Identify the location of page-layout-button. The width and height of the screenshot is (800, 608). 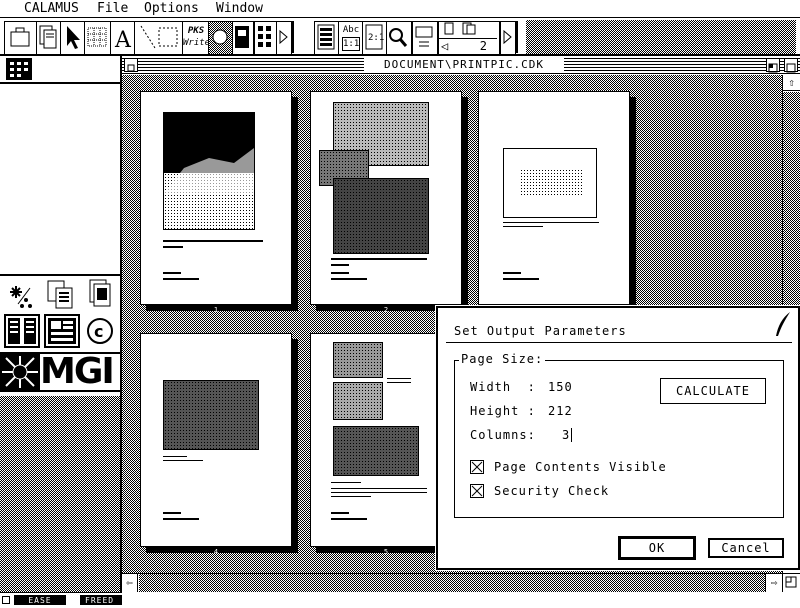
(327, 38).